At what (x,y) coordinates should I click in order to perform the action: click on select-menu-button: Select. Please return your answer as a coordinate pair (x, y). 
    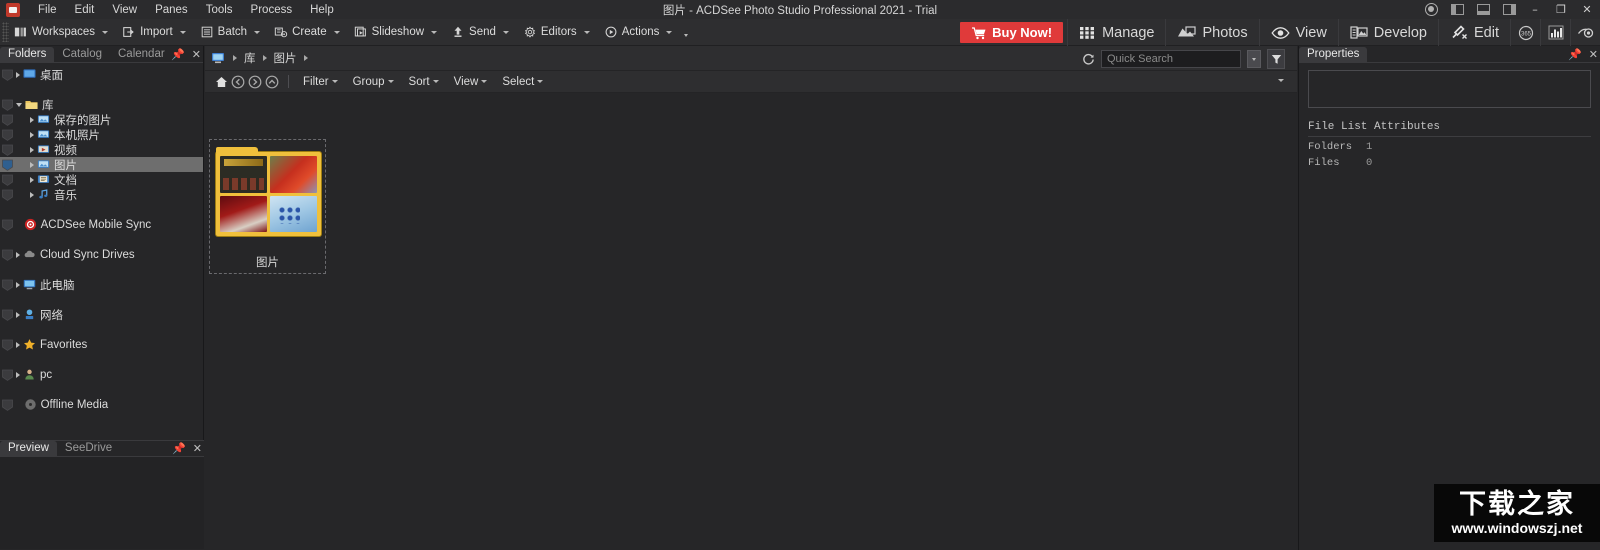
    Looking at the image, I should click on (523, 82).